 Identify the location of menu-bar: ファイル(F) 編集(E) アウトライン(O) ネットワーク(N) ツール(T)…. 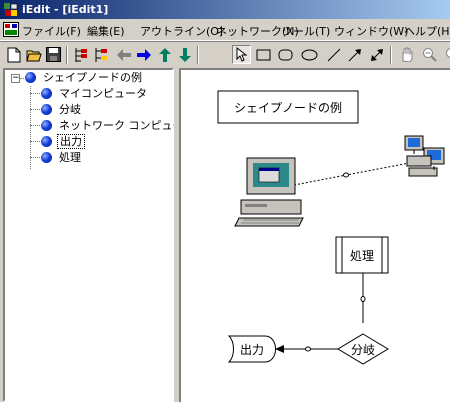
(225, 30).